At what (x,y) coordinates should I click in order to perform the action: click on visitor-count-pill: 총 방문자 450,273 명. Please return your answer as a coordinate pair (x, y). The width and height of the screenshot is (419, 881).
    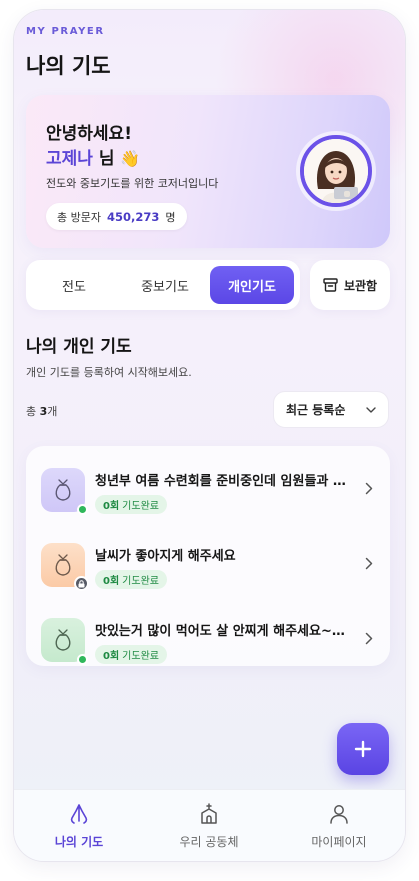
    Looking at the image, I should click on (116, 216).